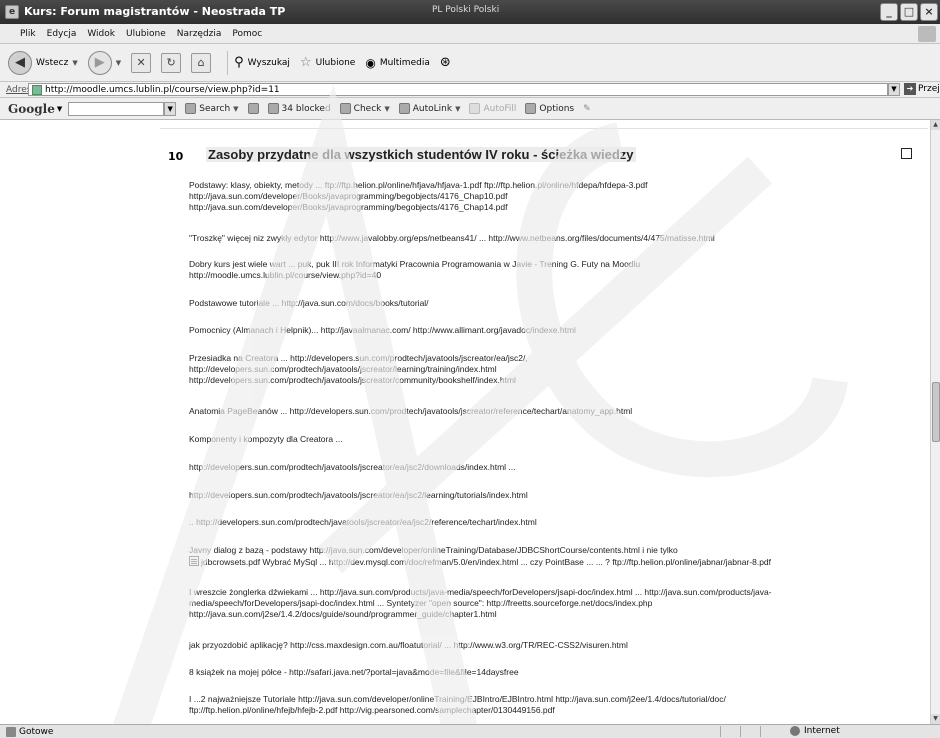  I want to click on google-search-label: Search, so click(215, 108).